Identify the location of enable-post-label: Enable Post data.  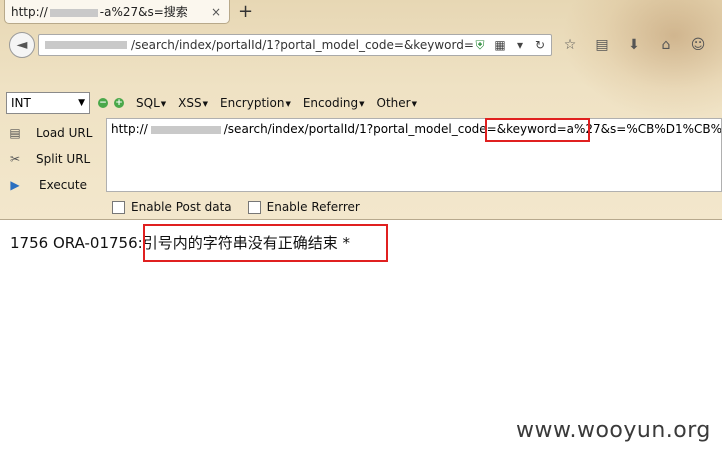
(181, 207).